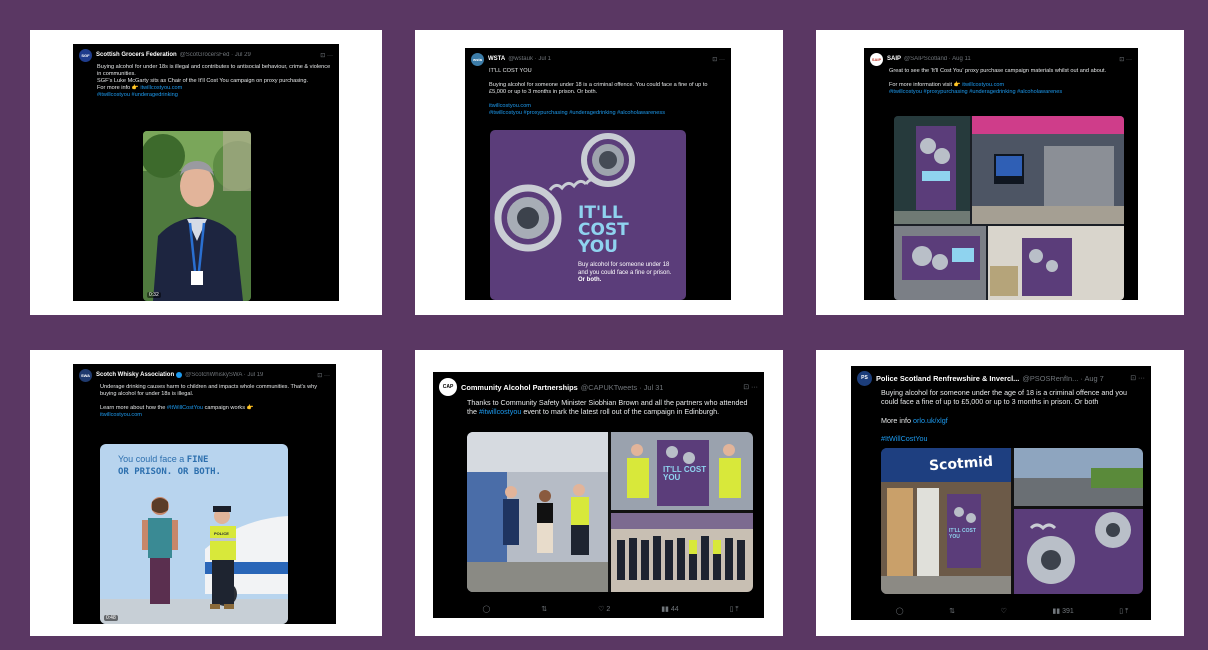 The image size is (1208, 650). I want to click on campaign-headline: IT'LL COST YOU, so click(603, 230).